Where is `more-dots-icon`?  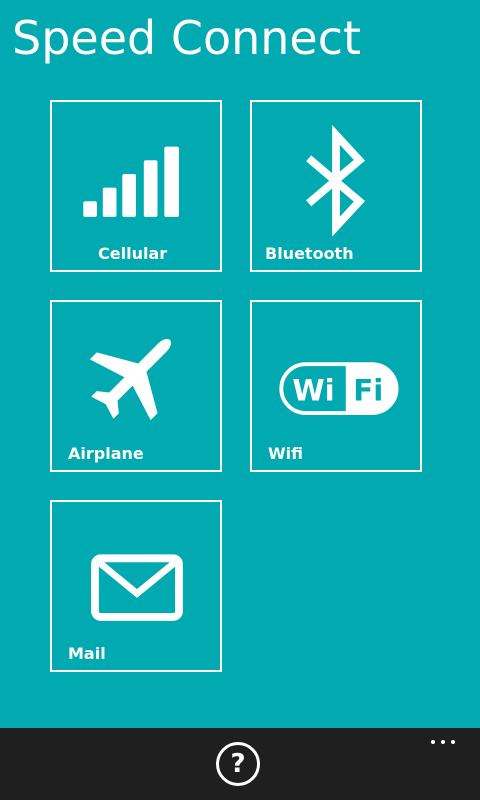
more-dots-icon is located at coordinates (443, 743).